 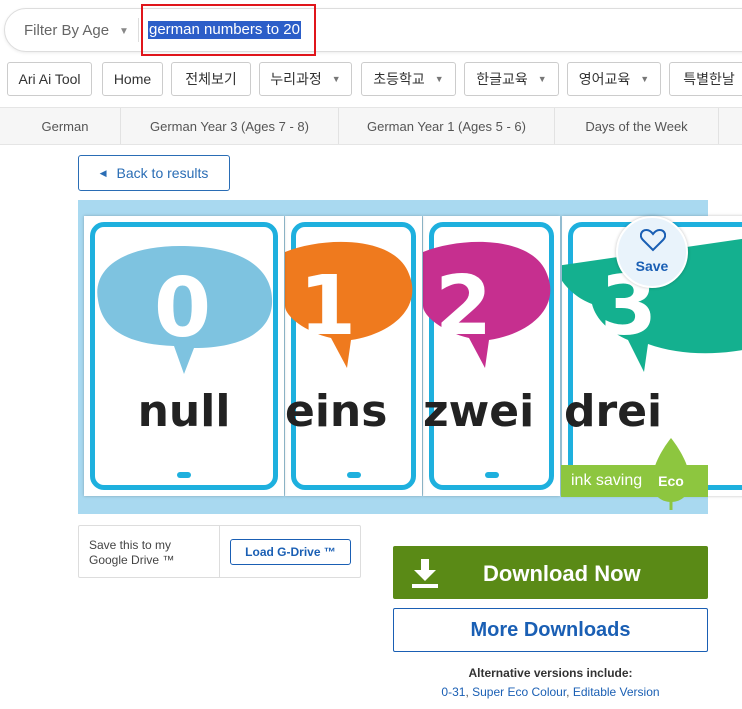 What do you see at coordinates (67, 30) in the screenshot?
I see `filter-label: Filter By Age` at bounding box center [67, 30].